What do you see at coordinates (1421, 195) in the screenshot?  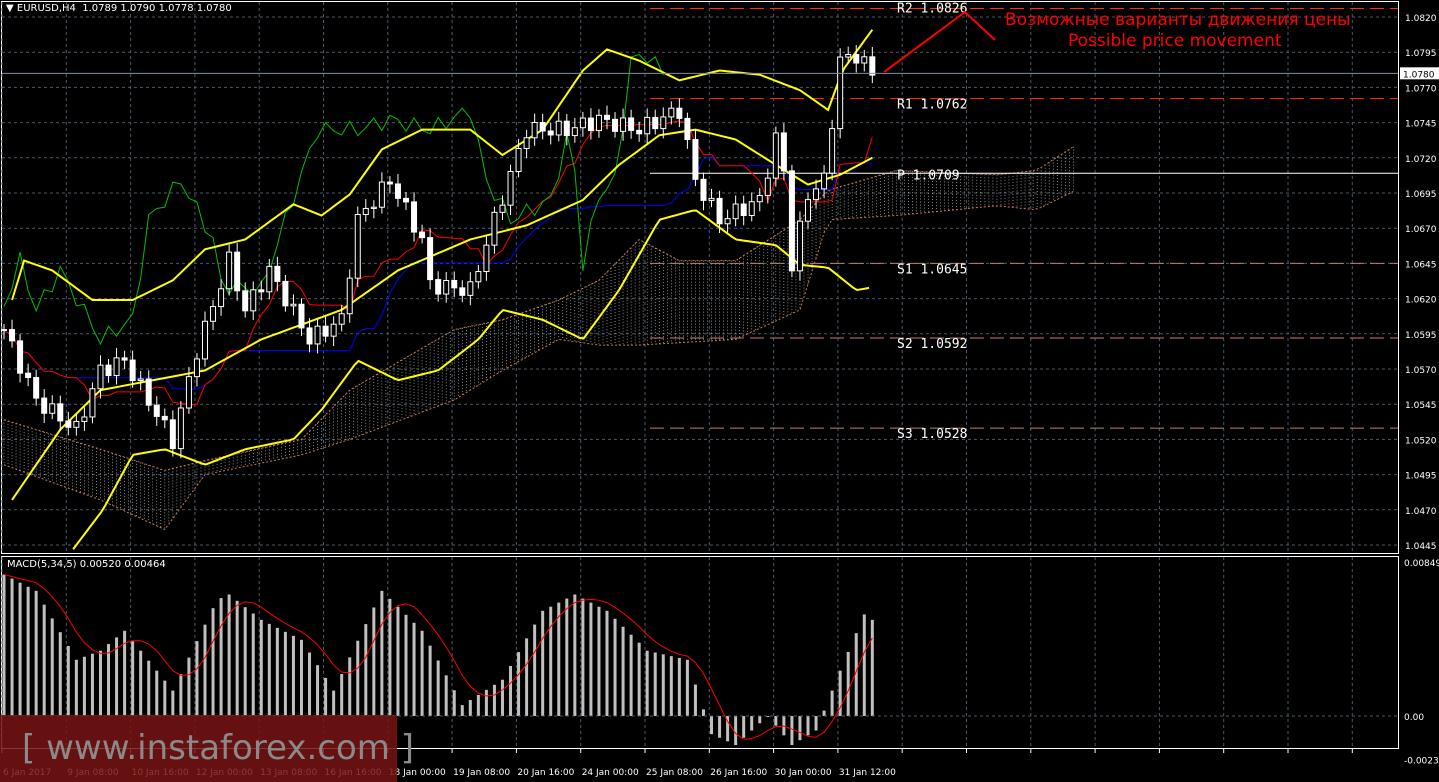 I see `y-tick-label: 1.0695` at bounding box center [1421, 195].